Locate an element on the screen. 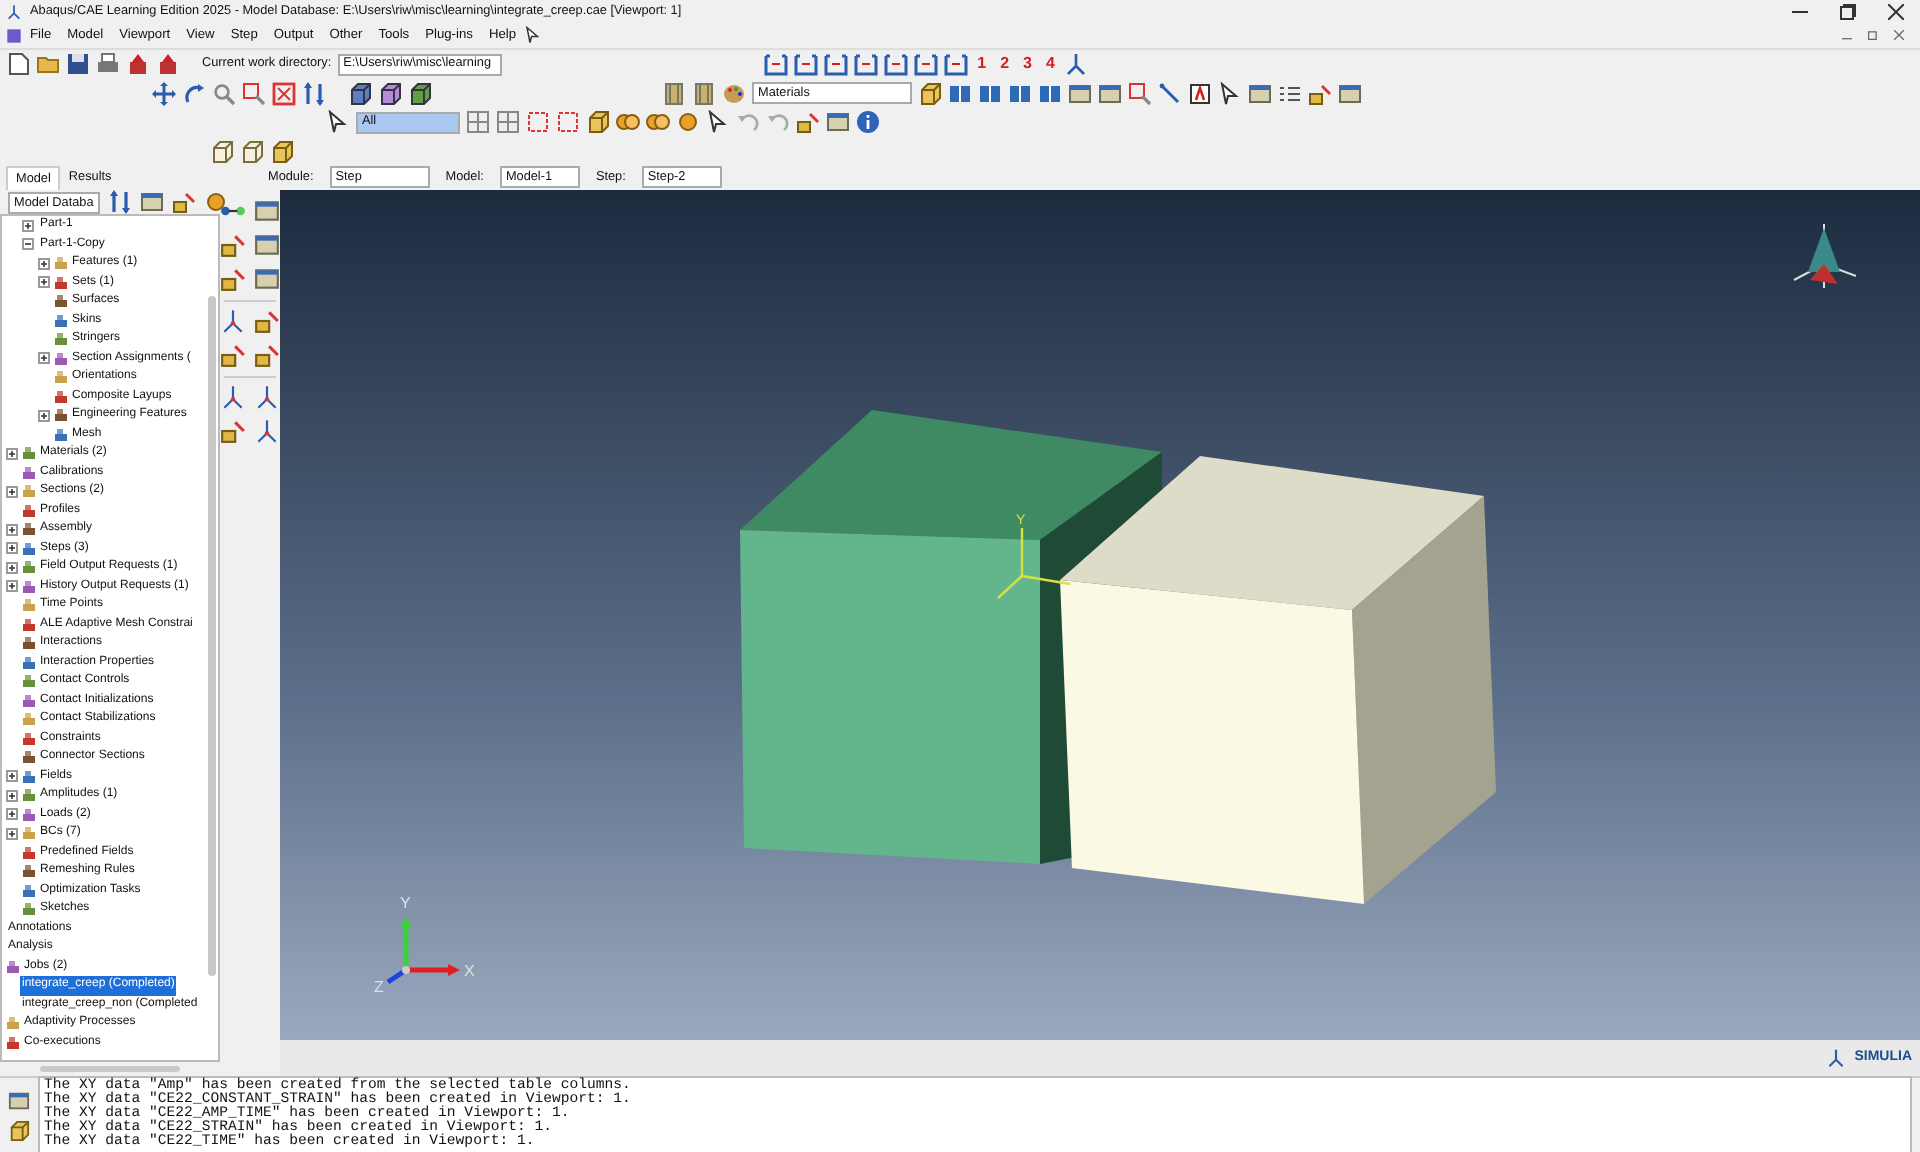  help-pointer-icon is located at coordinates (533, 35).